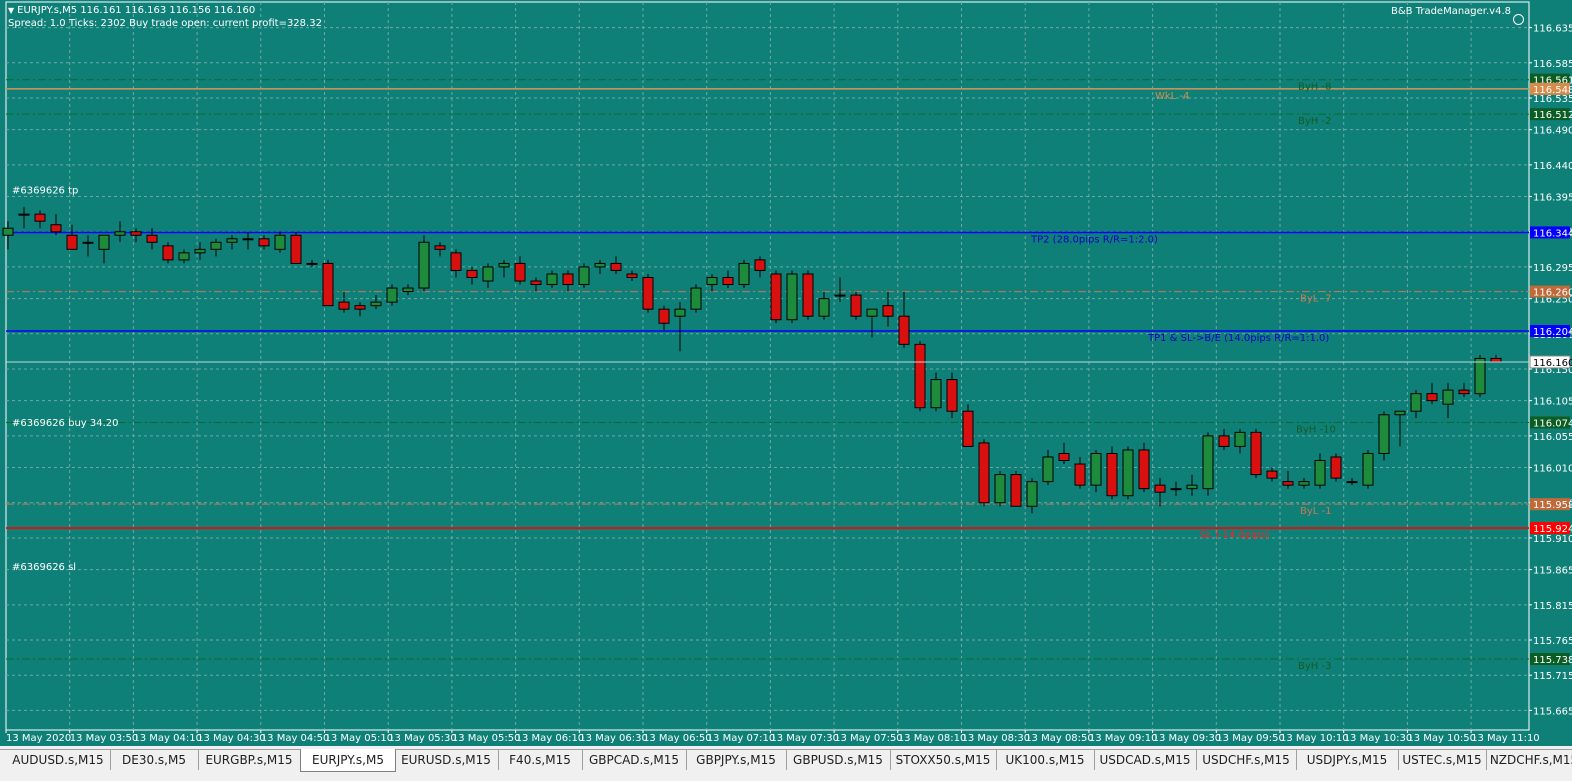 The width and height of the screenshot is (1572, 781). What do you see at coordinates (1552, 90) in the screenshot?
I see `price-tag-label: 116.548` at bounding box center [1552, 90].